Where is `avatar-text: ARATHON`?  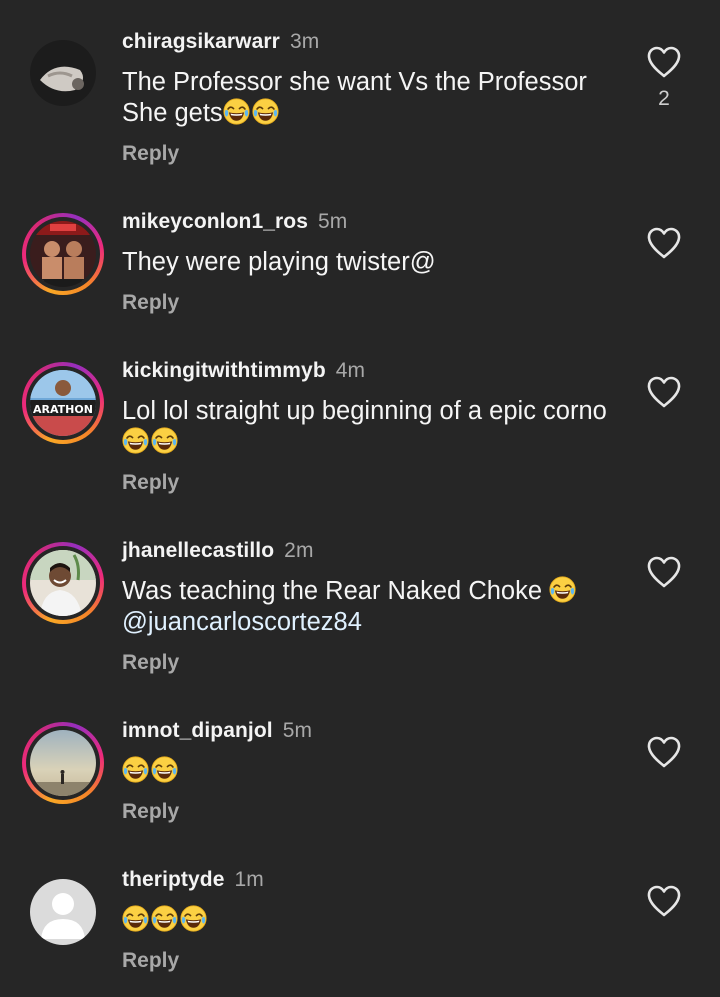 avatar-text: ARATHON is located at coordinates (63, 409).